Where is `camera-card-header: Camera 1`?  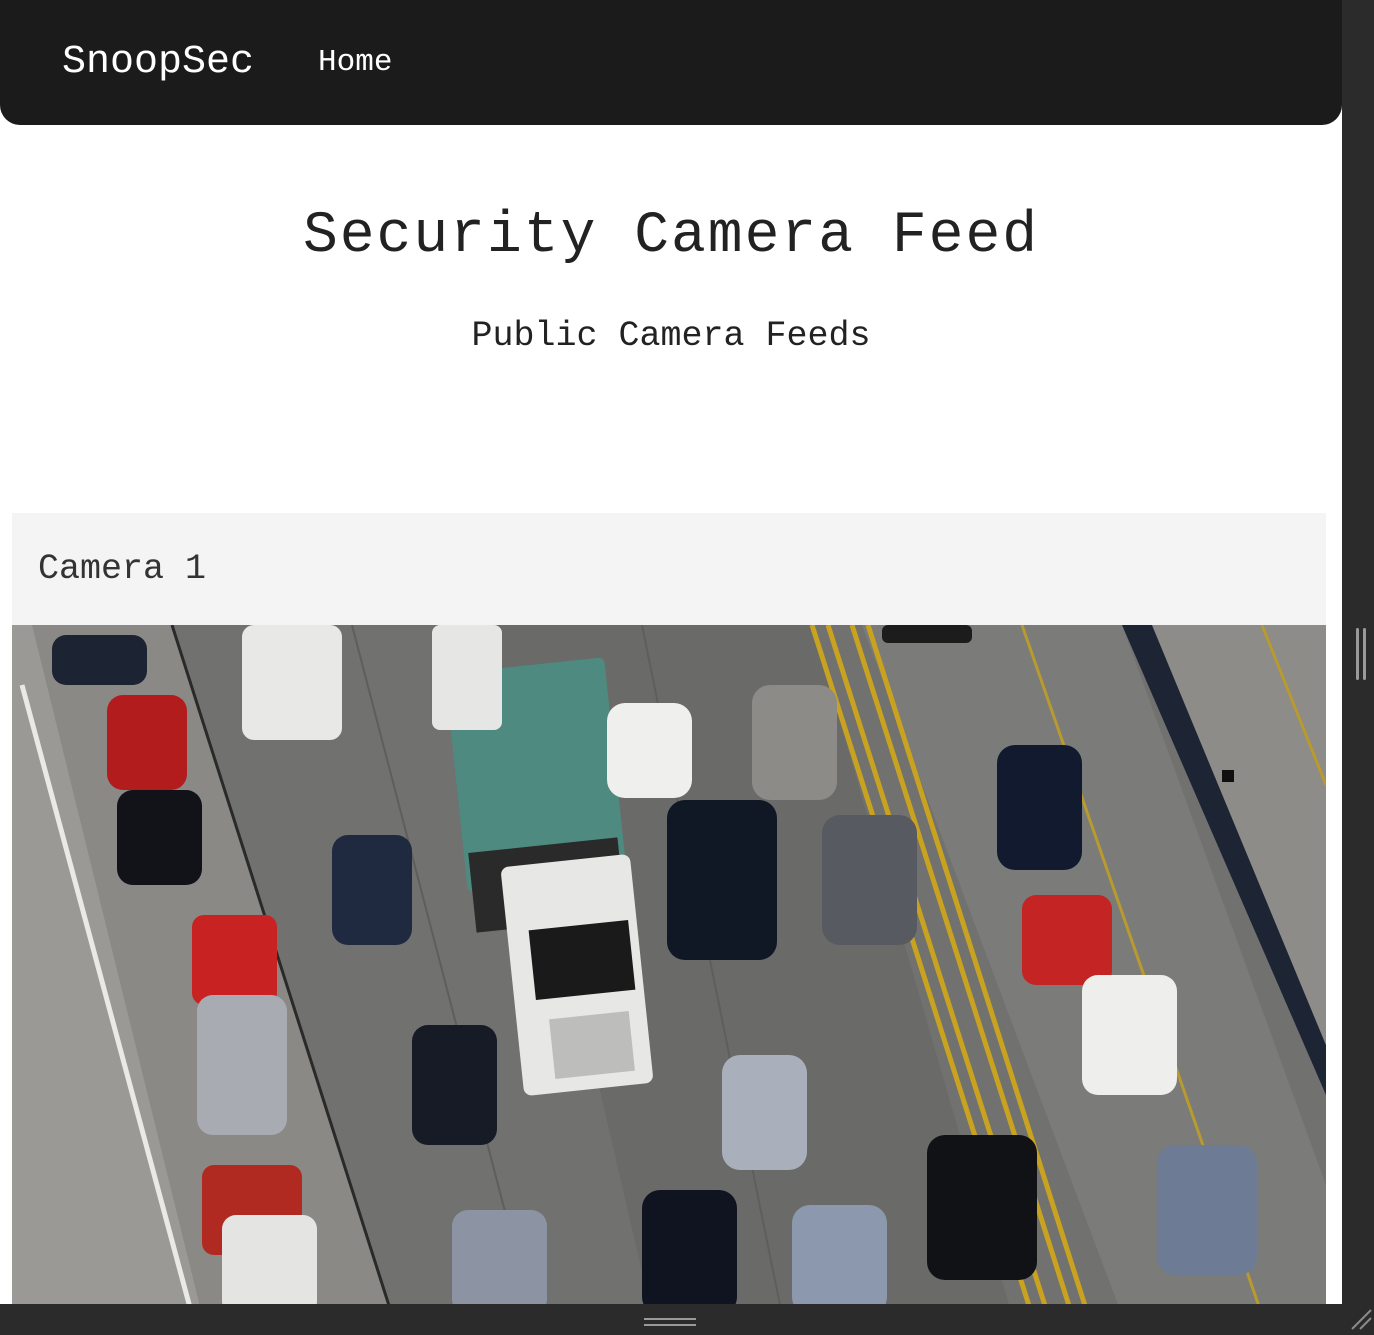
camera-card-header: Camera 1 is located at coordinates (122, 569).